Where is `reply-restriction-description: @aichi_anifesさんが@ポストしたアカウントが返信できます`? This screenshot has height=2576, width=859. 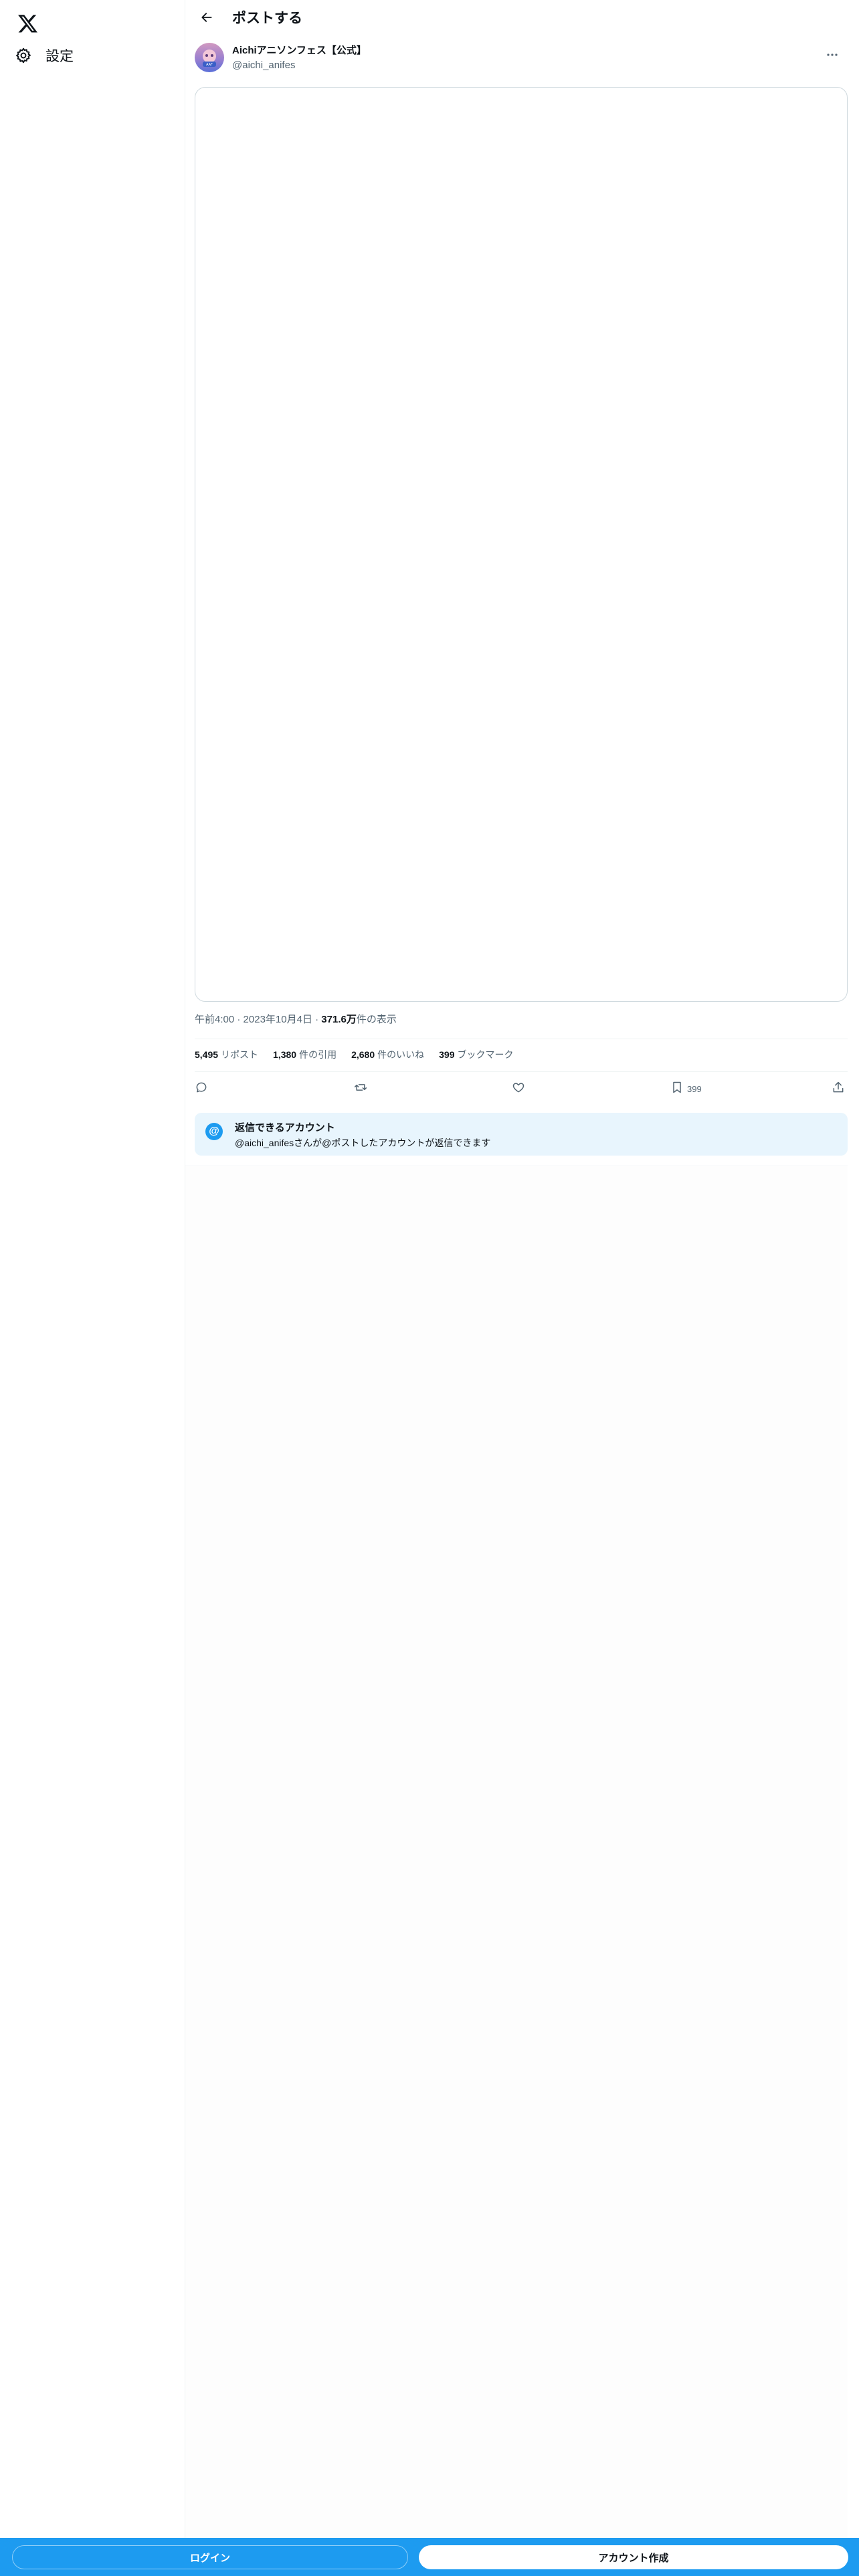 reply-restriction-description: @aichi_anifesさんが@ポストしたアカウントが返信できます is located at coordinates (363, 1143).